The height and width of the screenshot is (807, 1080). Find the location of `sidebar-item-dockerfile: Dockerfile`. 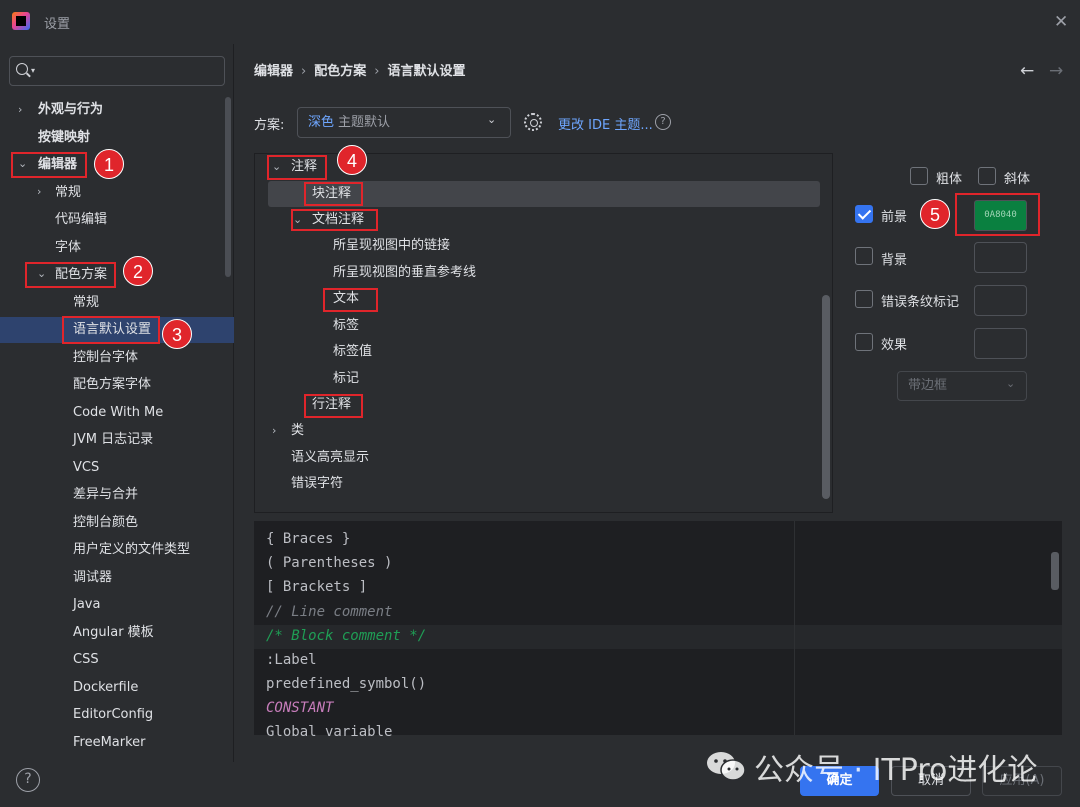

sidebar-item-dockerfile: Dockerfile is located at coordinates (105, 688).